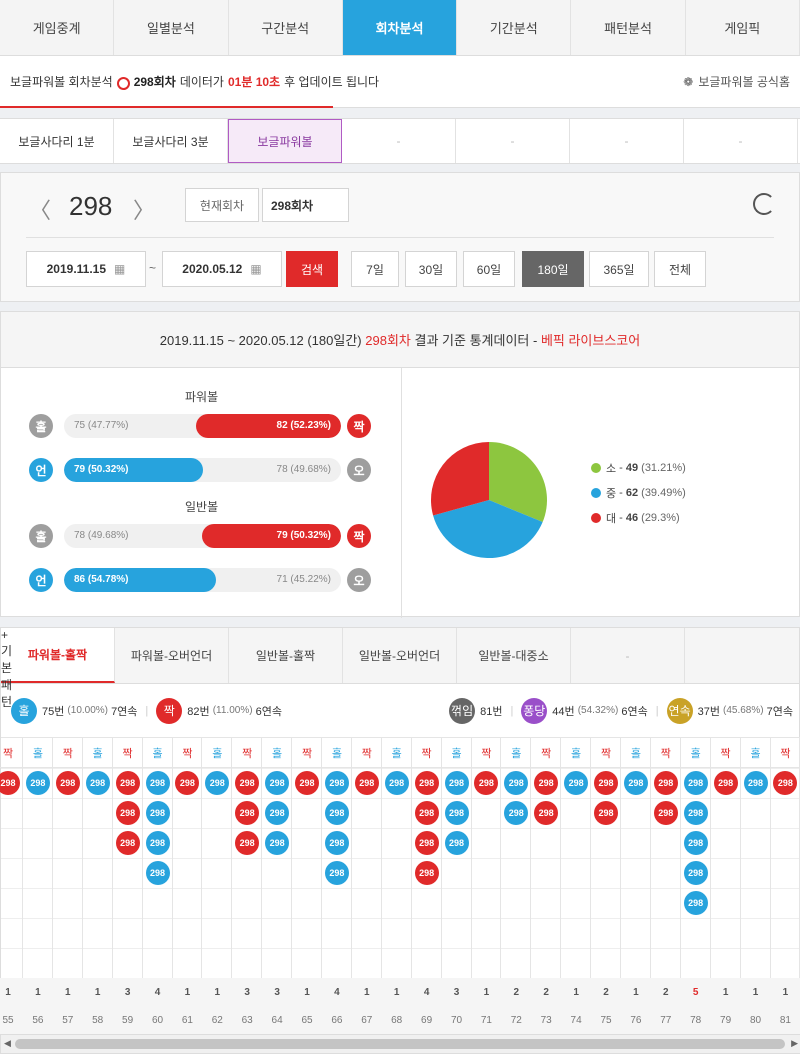 This screenshot has width=800, height=1054. I want to click on top-nav-item: 게임픽, so click(743, 27).